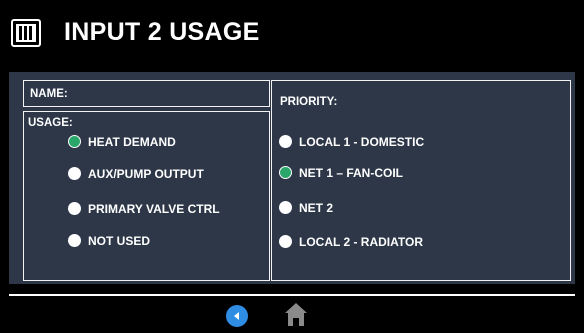  What do you see at coordinates (49, 94) in the screenshot?
I see `name-label: NAME:` at bounding box center [49, 94].